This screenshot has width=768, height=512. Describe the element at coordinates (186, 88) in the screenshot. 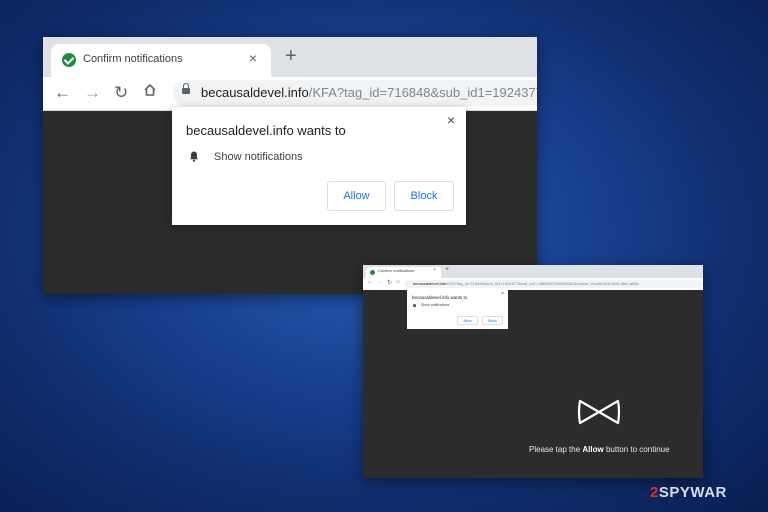

I see `lock-icon` at that location.